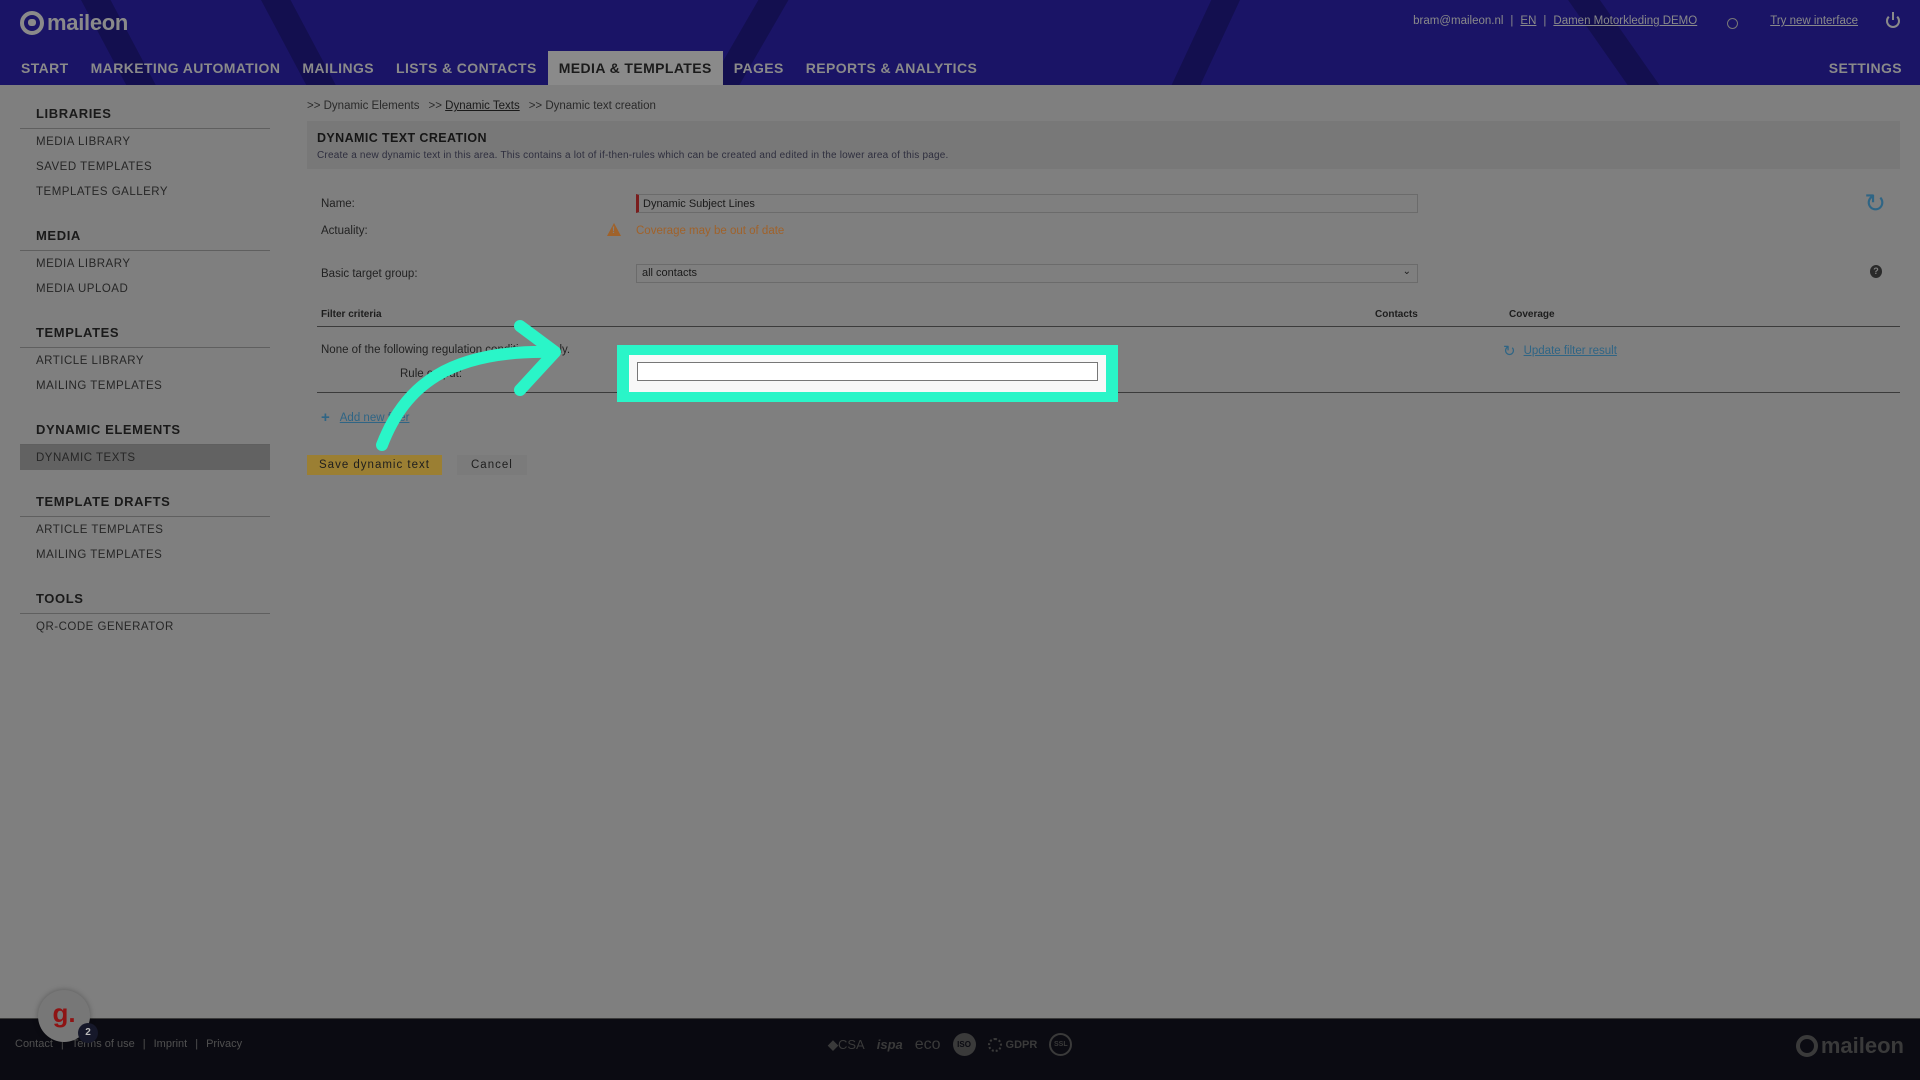 The width and height of the screenshot is (1920, 1080). I want to click on footer-contact-link: Contact, so click(34, 1044).